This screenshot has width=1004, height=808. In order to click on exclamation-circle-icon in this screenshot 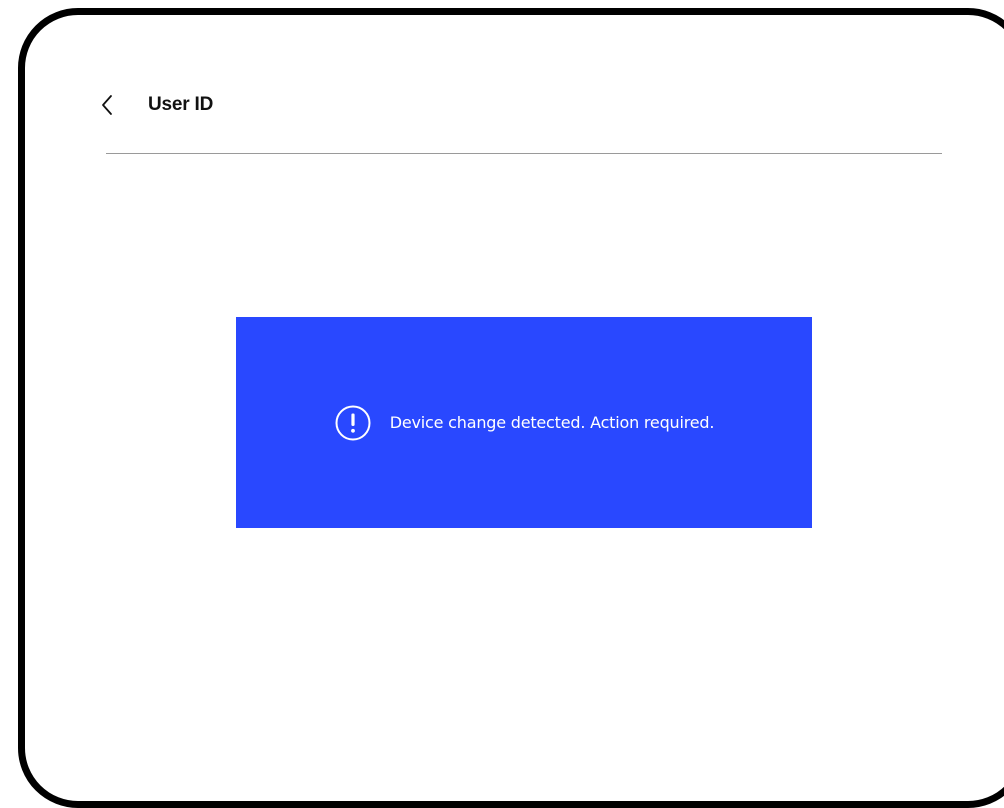, I will do `click(353, 423)`.